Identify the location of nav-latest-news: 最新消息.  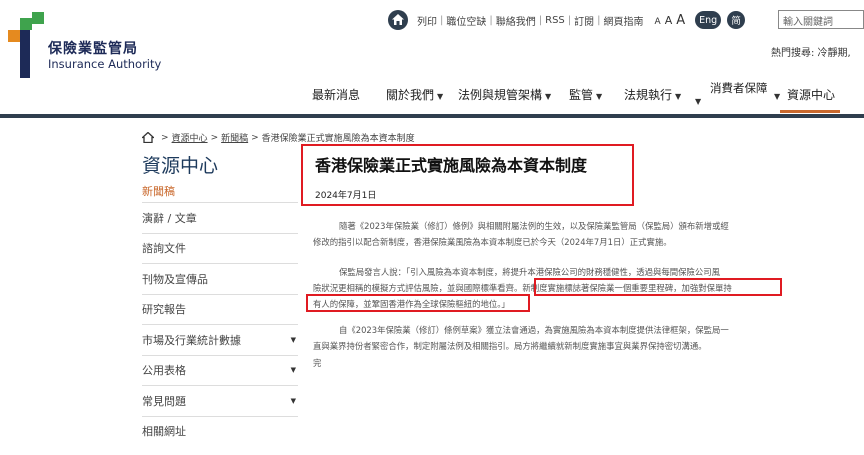
(336, 95).